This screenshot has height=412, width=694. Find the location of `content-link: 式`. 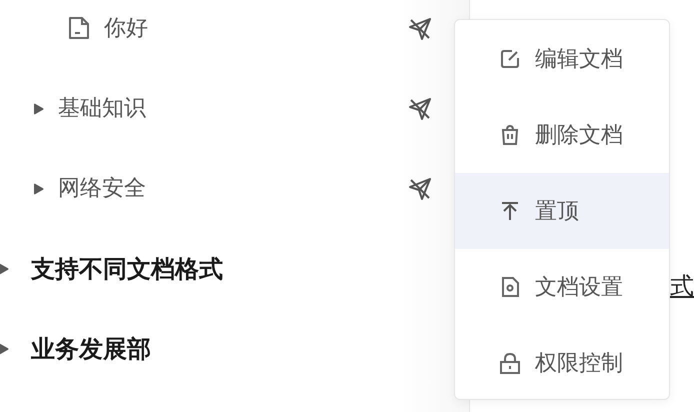

content-link: 式 is located at coordinates (682, 286).